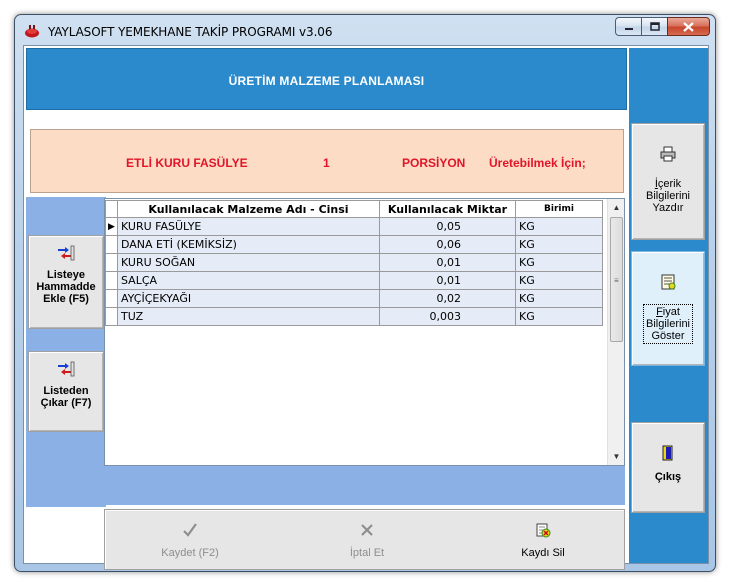  What do you see at coordinates (66, 253) in the screenshot?
I see `add-ingredient-icon` at bounding box center [66, 253].